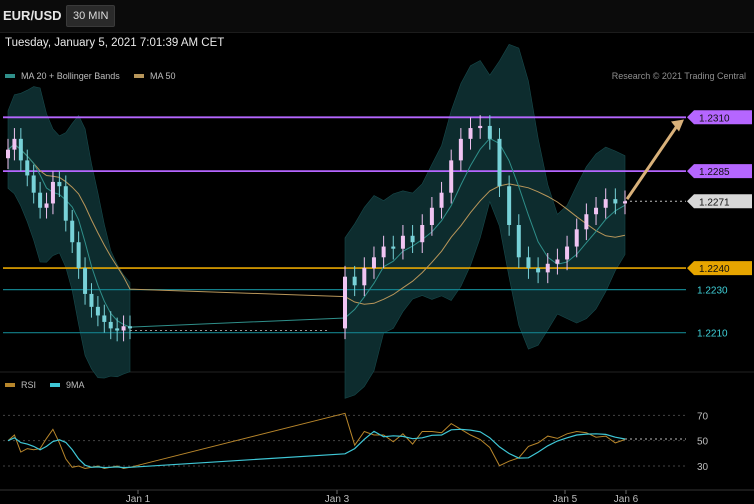  Describe the element at coordinates (703, 416) in the screenshot. I see `rsi-tick-70: 70` at that location.